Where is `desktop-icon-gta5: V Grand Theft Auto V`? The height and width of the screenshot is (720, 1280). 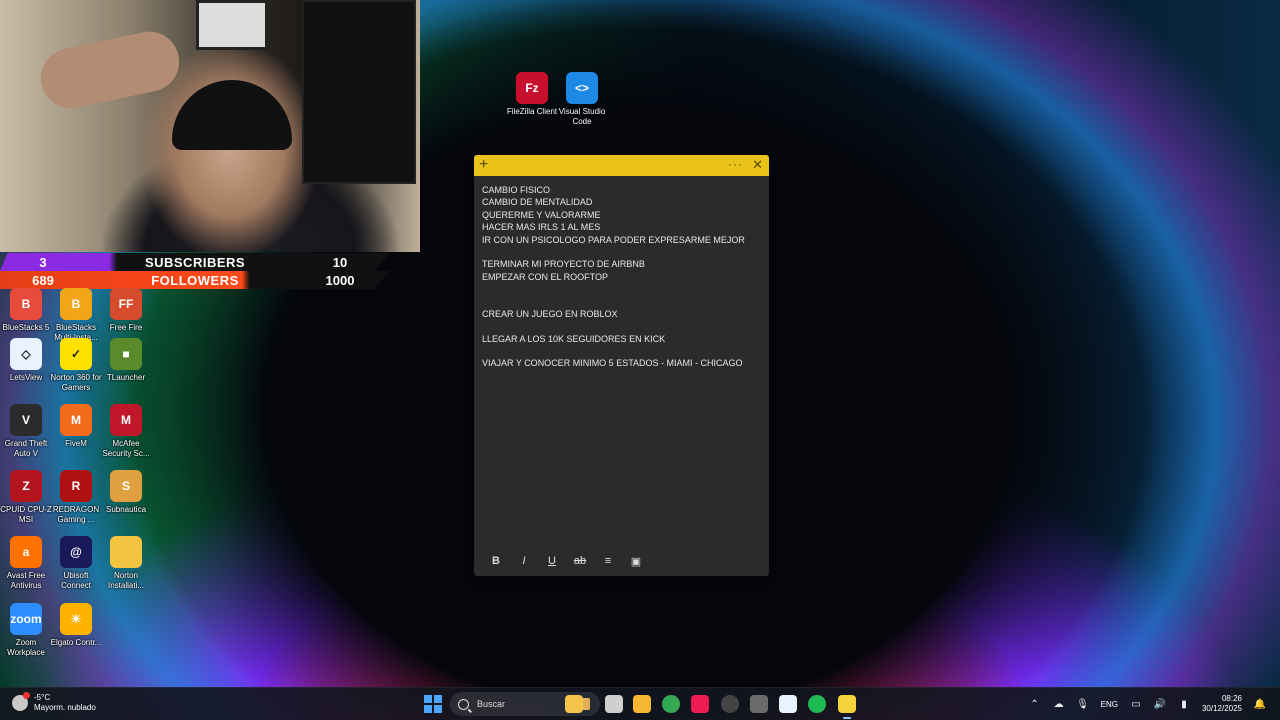 desktop-icon-gta5: V Grand Theft Auto V is located at coordinates (26, 431).